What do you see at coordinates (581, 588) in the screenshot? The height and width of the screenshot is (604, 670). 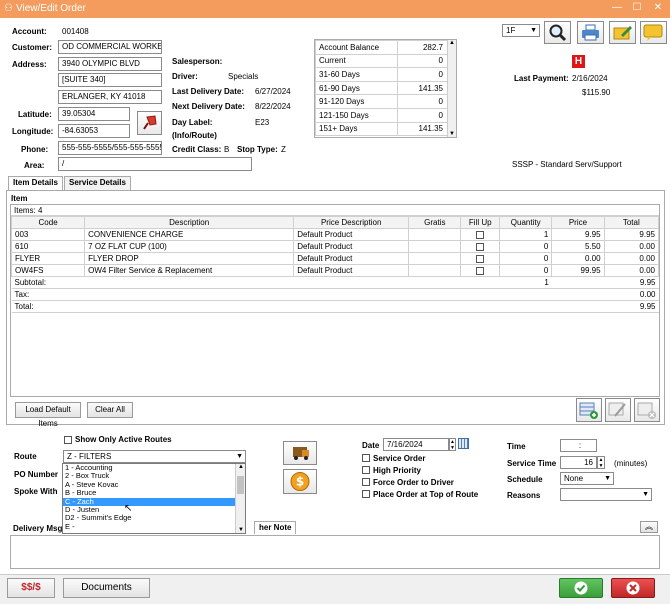 I see `ok-button` at bounding box center [581, 588].